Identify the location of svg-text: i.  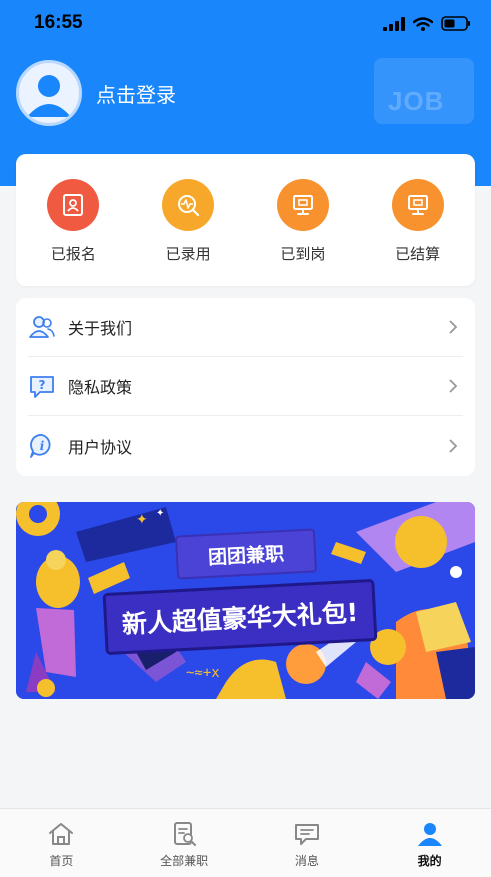
(42, 446).